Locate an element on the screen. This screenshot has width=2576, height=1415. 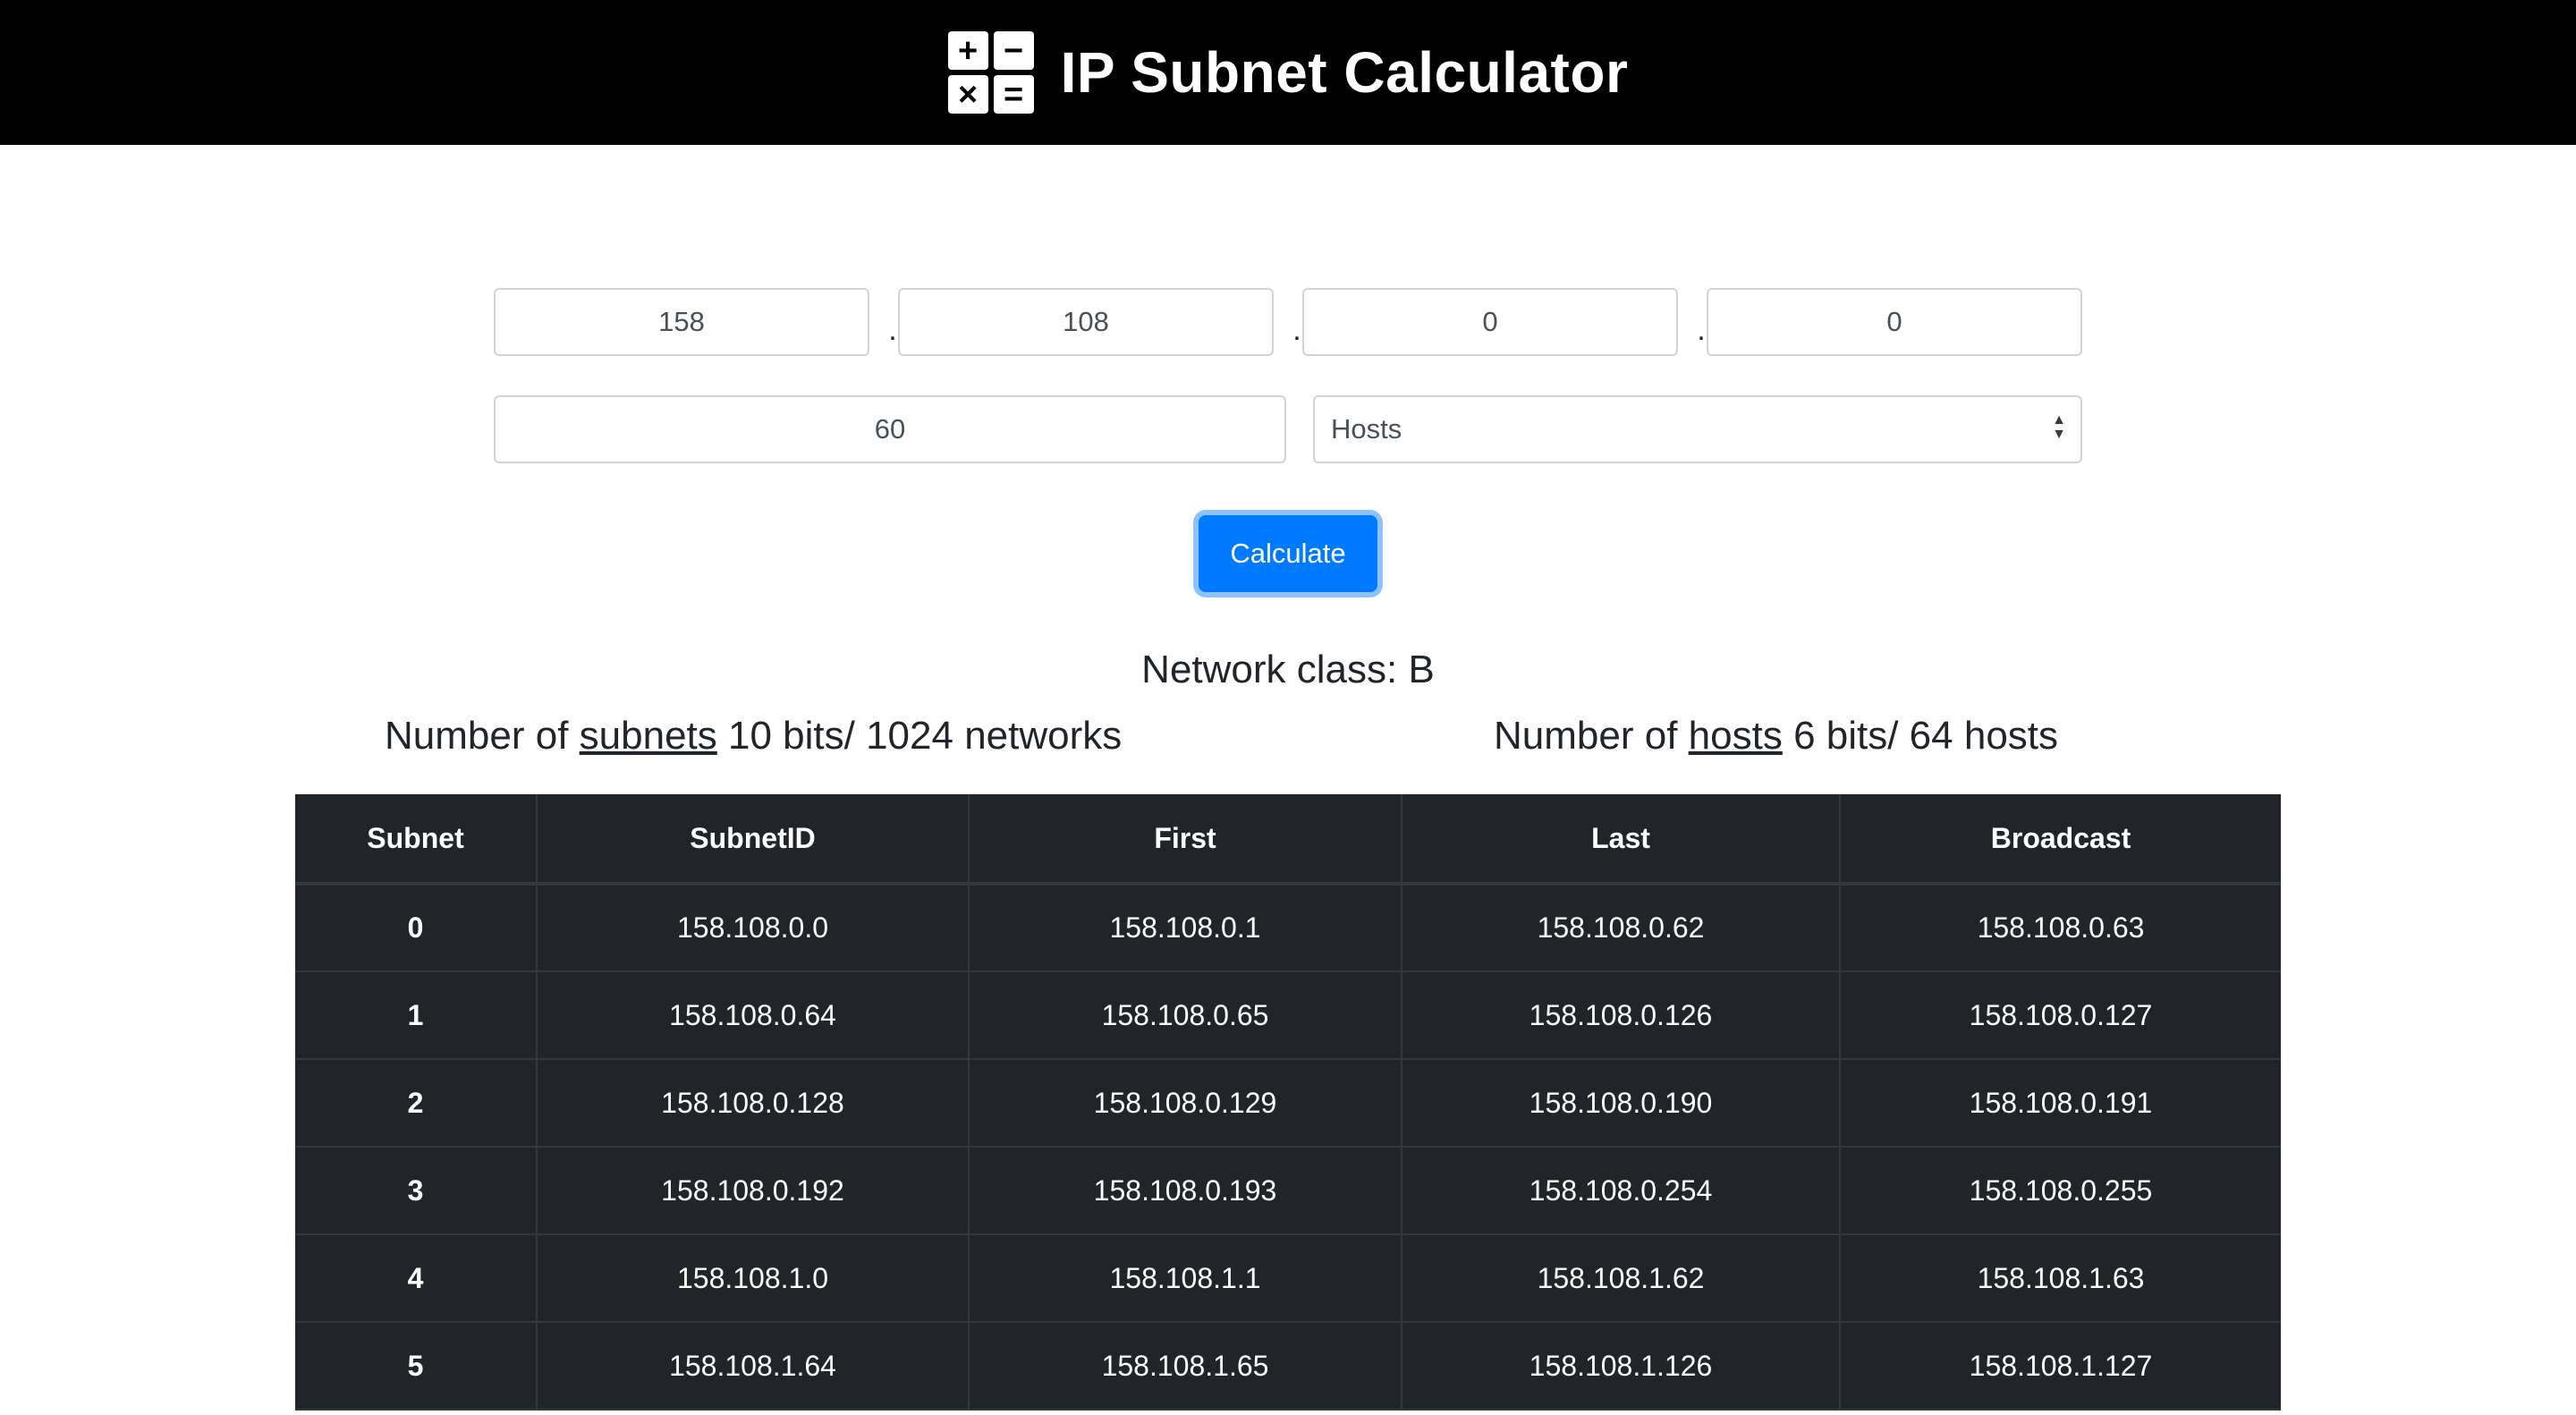
subnets-suffix: 10 bits/ 1024 networks is located at coordinates (925, 736).